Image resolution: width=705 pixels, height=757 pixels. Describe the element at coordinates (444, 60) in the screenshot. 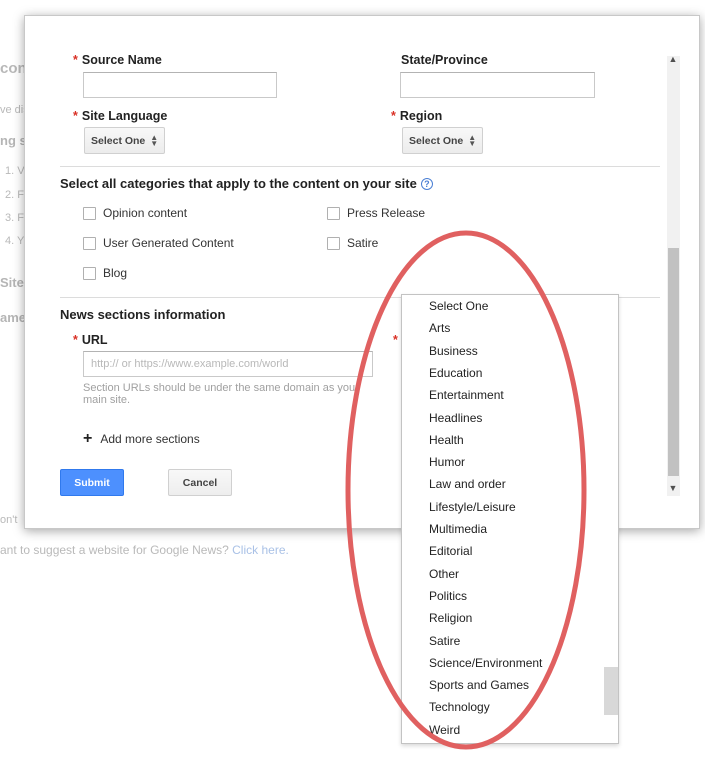

I see `state-province-label: State/Province` at that location.